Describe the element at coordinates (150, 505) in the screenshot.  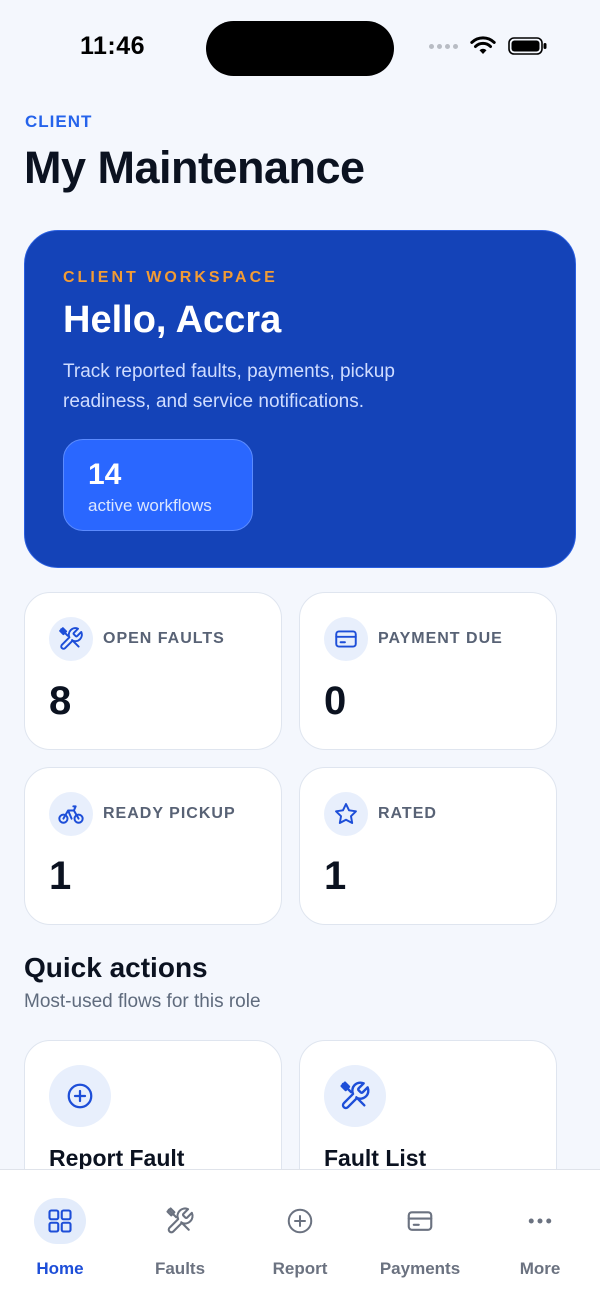
I see `active-workflows-label: active workflows` at that location.